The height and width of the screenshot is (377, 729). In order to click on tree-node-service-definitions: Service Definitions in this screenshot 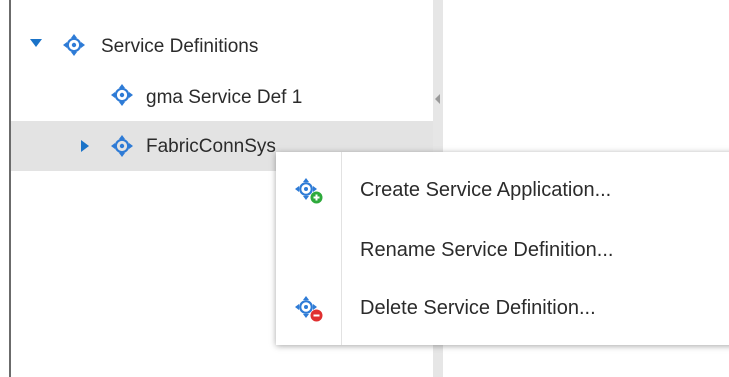, I will do `click(222, 47)`.